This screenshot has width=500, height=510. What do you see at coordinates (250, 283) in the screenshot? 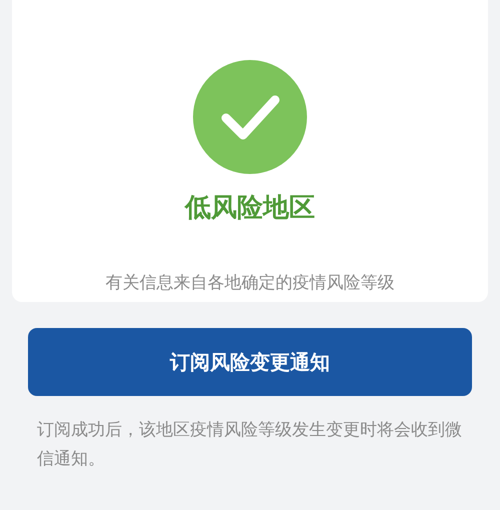
I see `info-source-text: 有关信息来自各地确定的疫情风险等级` at bounding box center [250, 283].